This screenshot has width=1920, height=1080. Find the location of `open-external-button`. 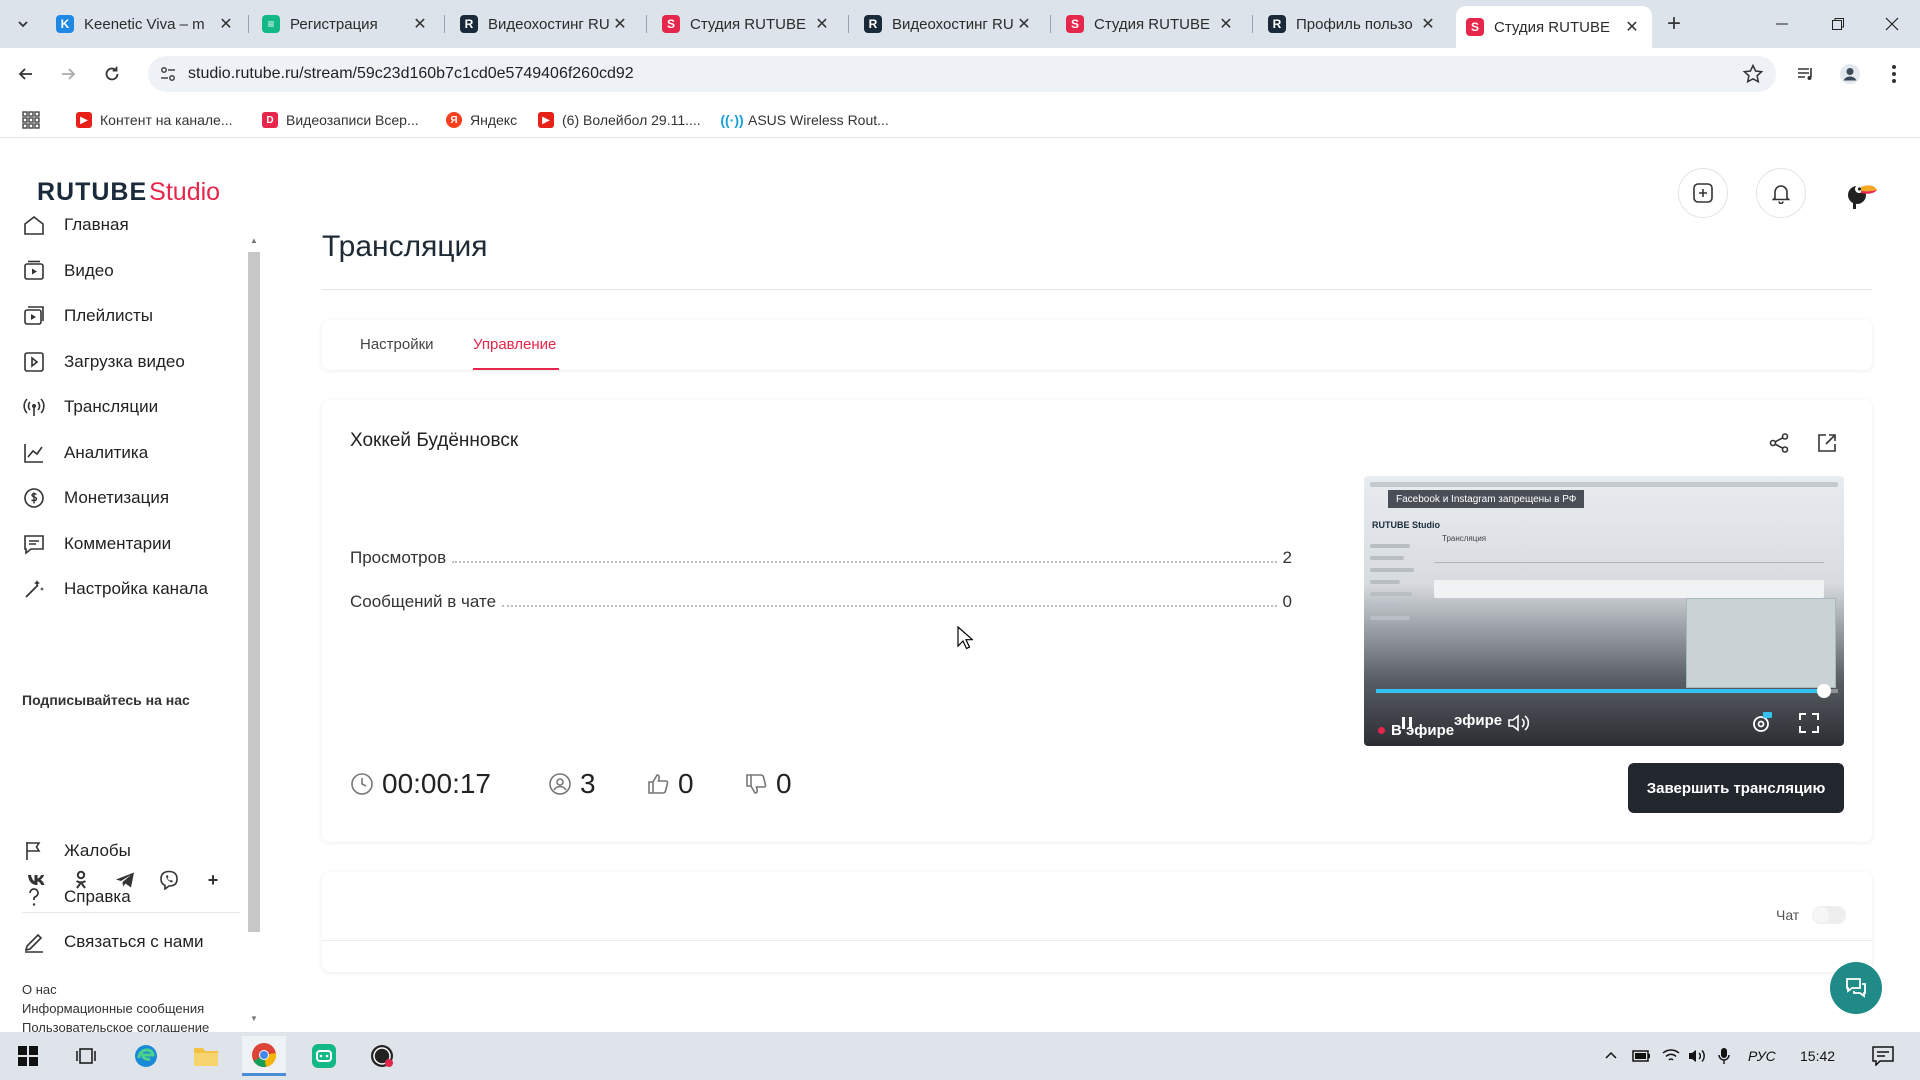

open-external-button is located at coordinates (1827, 443).